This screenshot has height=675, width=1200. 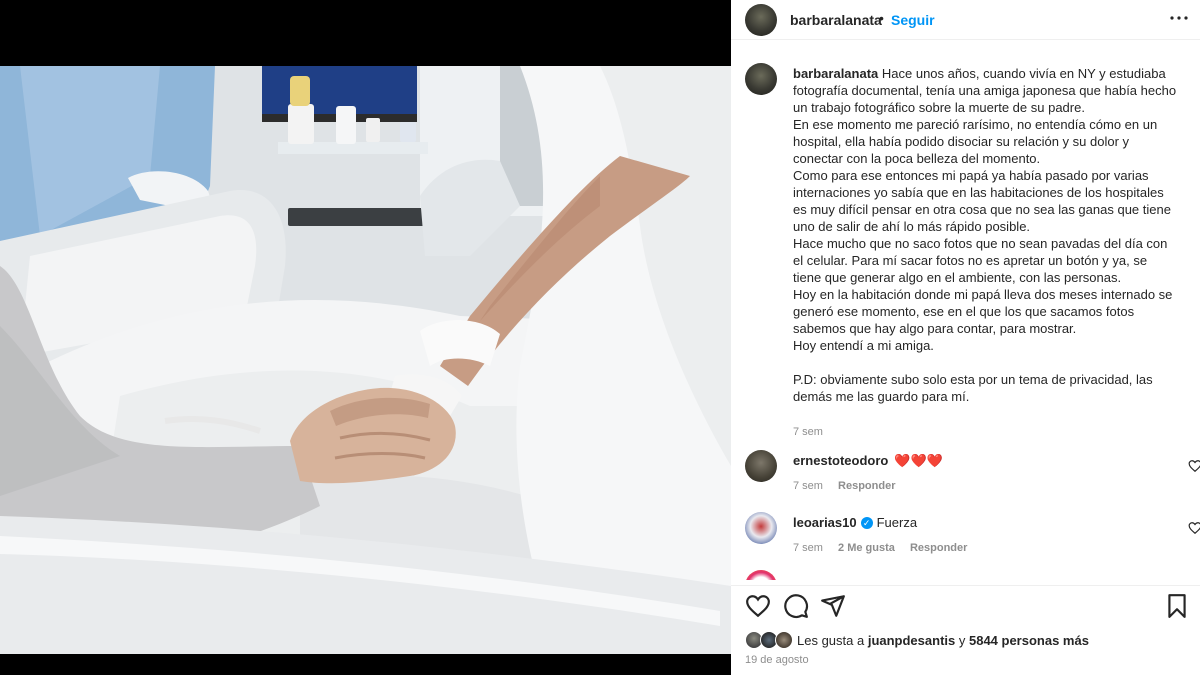 I want to click on comment-text: ❤️❤️❤️, so click(x=918, y=460).